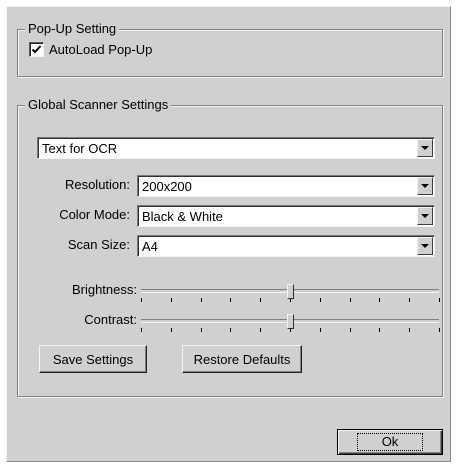 The width and height of the screenshot is (456, 468). Describe the element at coordinates (97, 184) in the screenshot. I see `resolution-label: Resolution:` at that location.